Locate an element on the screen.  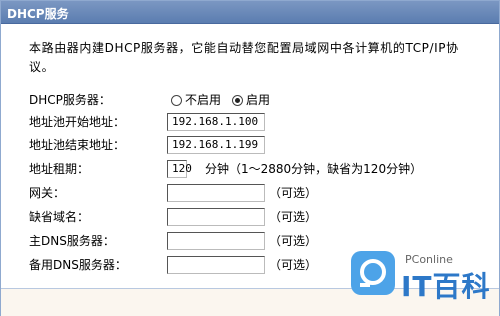
domain-input is located at coordinates (216, 217).